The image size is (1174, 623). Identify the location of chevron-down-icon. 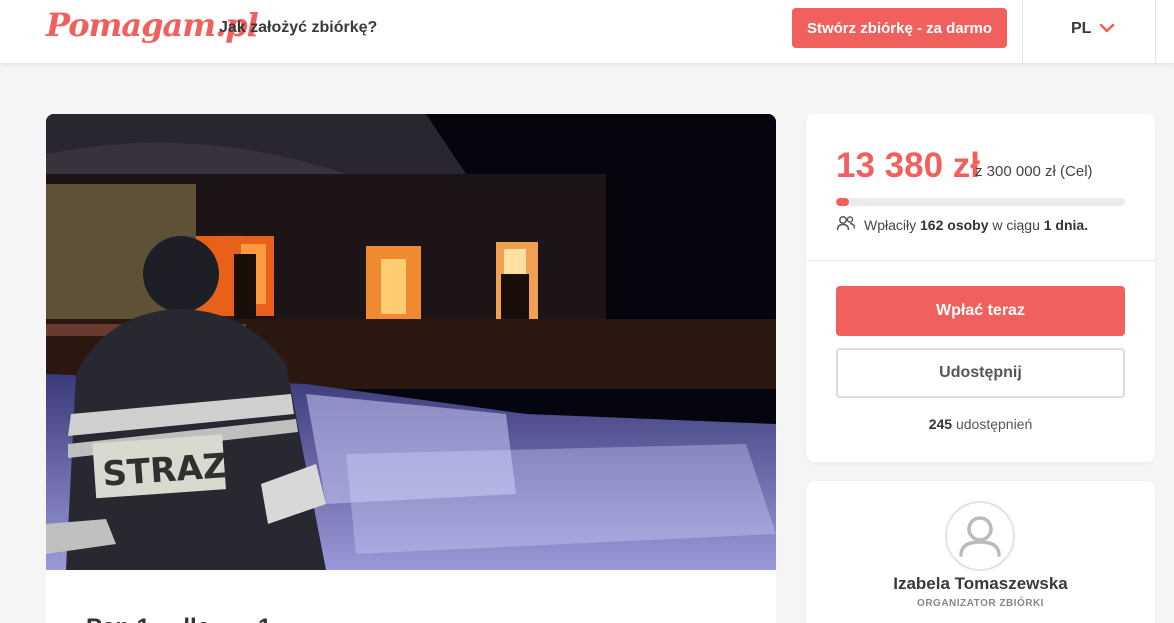
(1107, 30).